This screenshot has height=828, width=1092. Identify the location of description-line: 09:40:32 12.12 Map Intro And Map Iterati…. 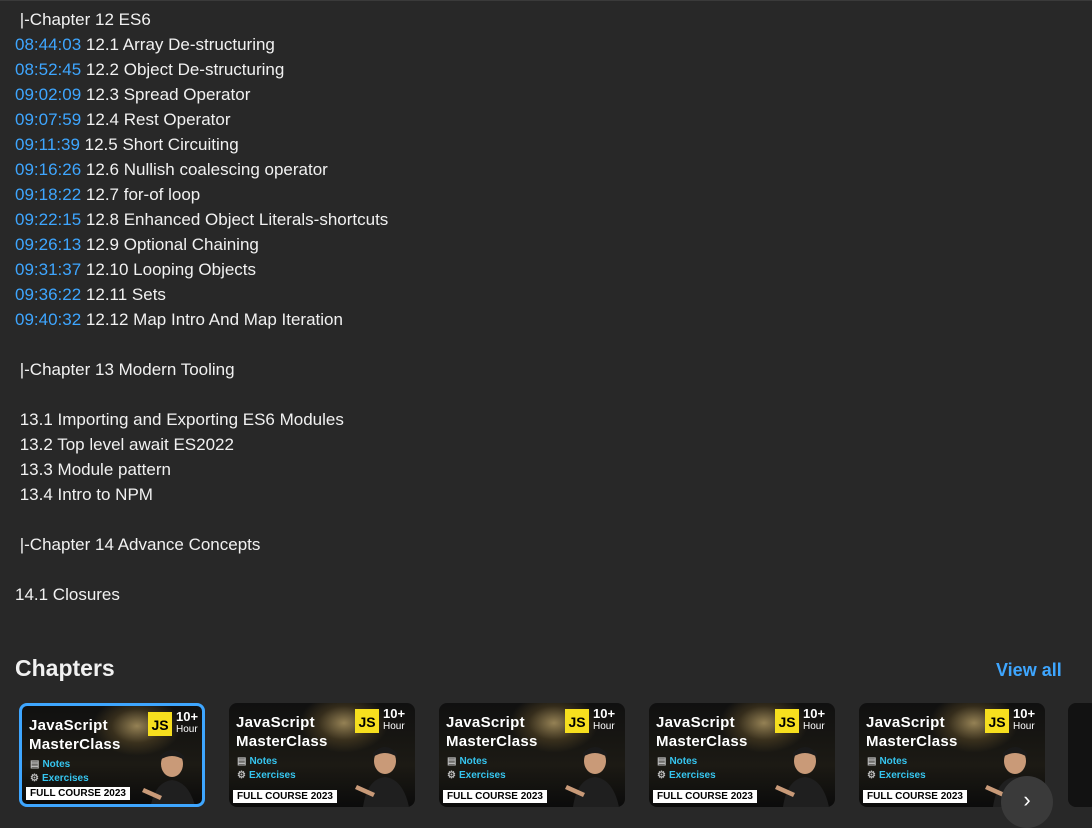
(201, 319).